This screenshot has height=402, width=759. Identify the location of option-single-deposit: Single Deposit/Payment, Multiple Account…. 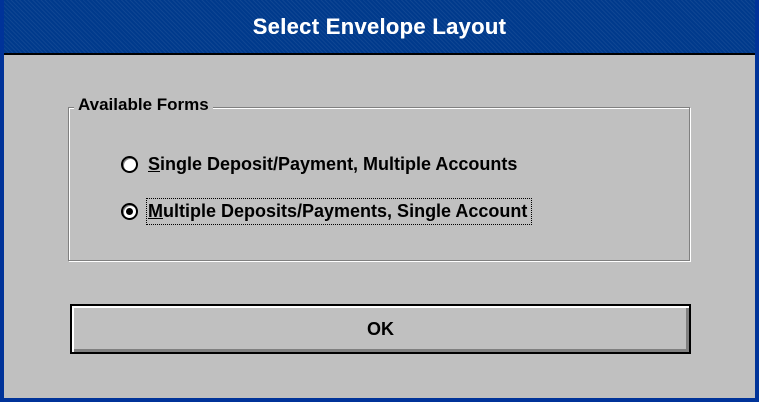
(321, 164).